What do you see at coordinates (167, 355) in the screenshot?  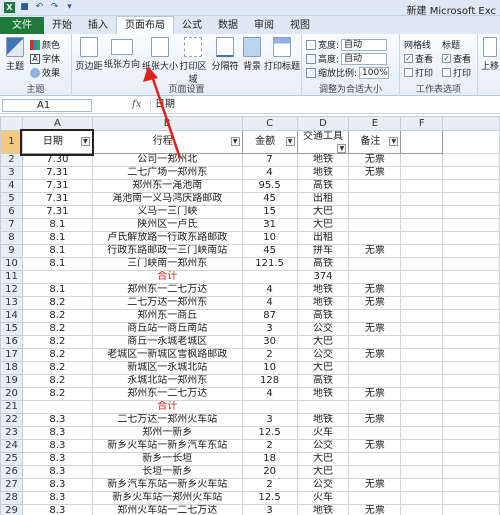 I see `cell: 老城区一新城区雪枫路邮政` at bounding box center [167, 355].